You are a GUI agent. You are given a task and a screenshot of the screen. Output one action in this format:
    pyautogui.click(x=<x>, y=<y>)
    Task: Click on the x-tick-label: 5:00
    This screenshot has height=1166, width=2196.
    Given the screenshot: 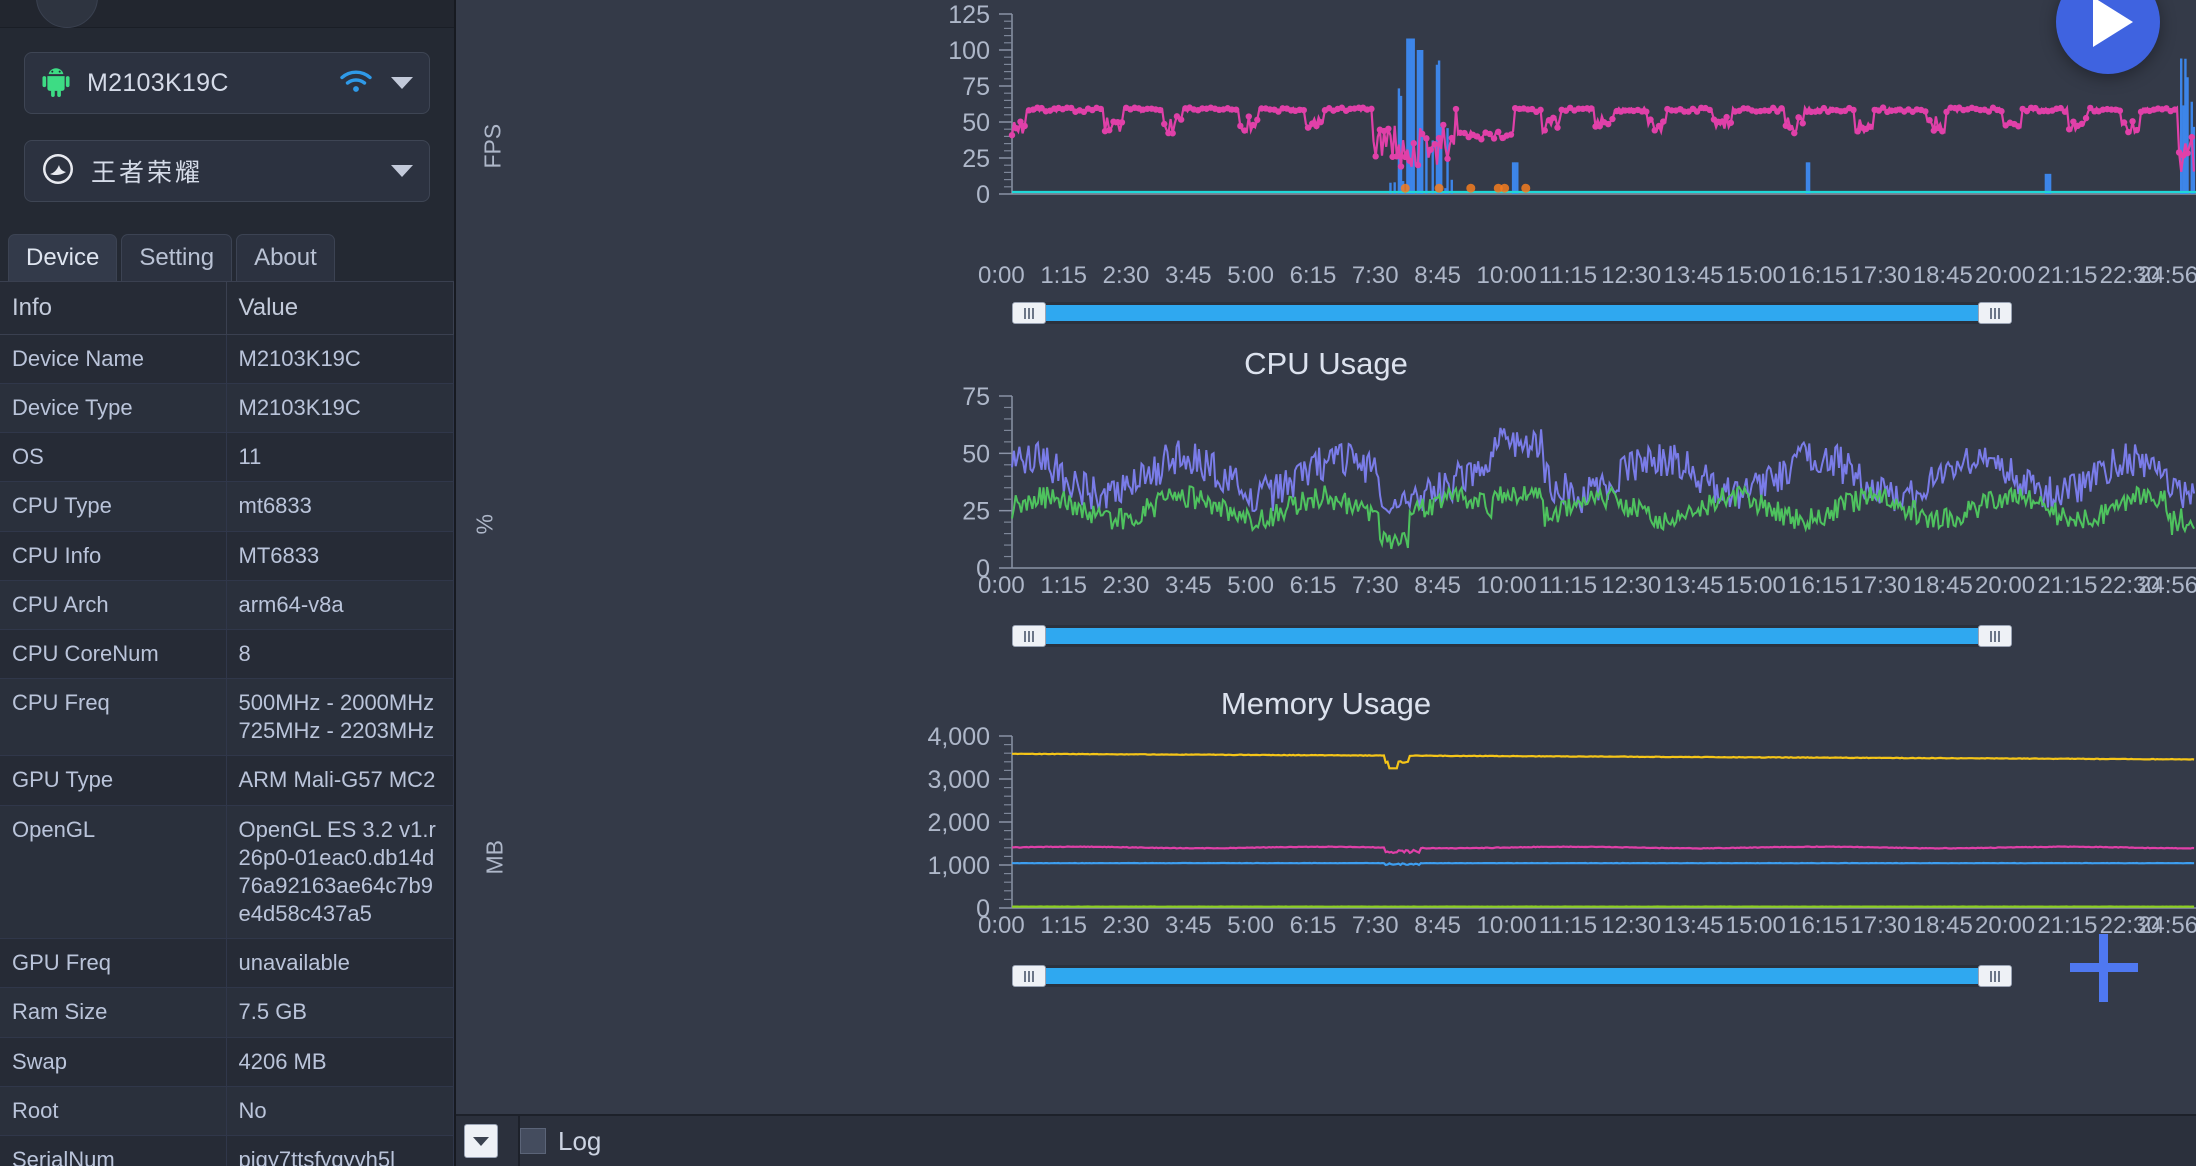 What is the action you would take?
    pyautogui.click(x=1250, y=925)
    